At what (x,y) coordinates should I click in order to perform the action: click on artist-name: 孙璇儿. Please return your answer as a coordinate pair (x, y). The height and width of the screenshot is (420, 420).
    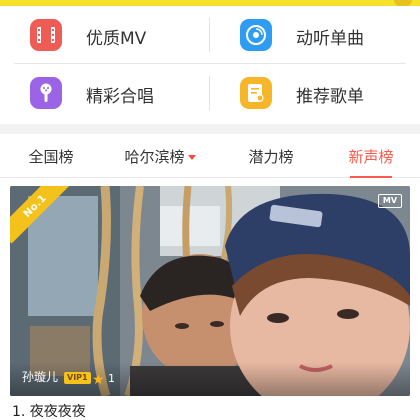
    Looking at the image, I should click on (40, 376).